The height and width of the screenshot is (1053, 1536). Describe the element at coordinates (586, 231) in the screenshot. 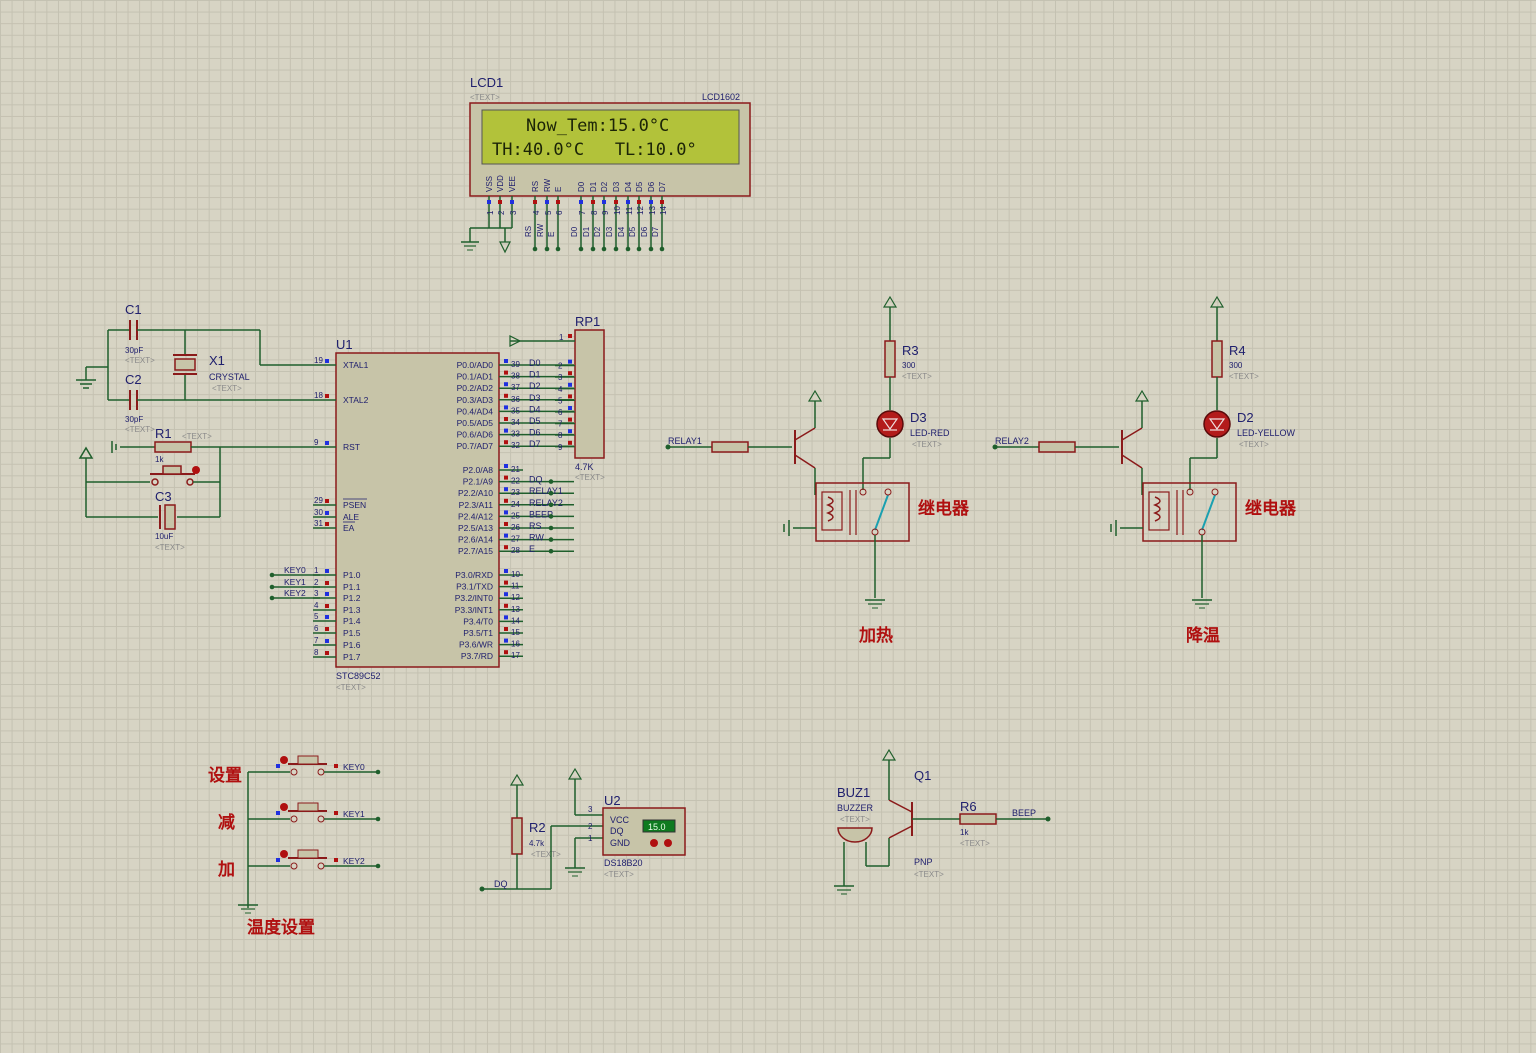

I see `lcd-net-label: D1` at that location.